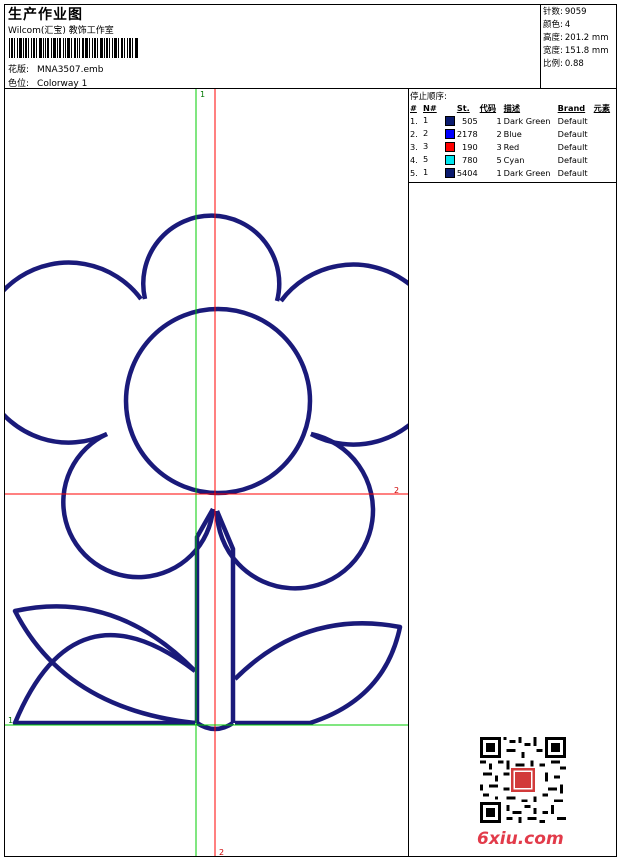 The width and height of the screenshot is (620, 860). What do you see at coordinates (61, 31) in the screenshot?
I see `studio-subtitle: Wilcom(汇宝) 教饰工作室` at bounding box center [61, 31].